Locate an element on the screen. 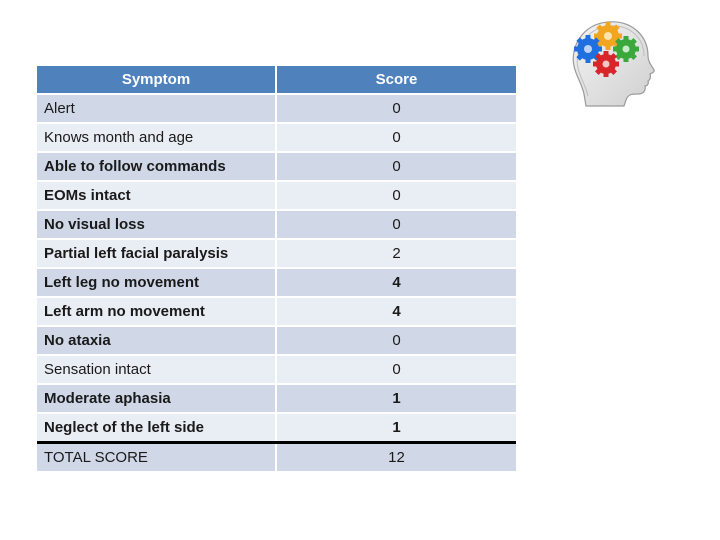 This screenshot has width=720, height=540. table-row: Left arm no movement 4 is located at coordinates (276, 312).